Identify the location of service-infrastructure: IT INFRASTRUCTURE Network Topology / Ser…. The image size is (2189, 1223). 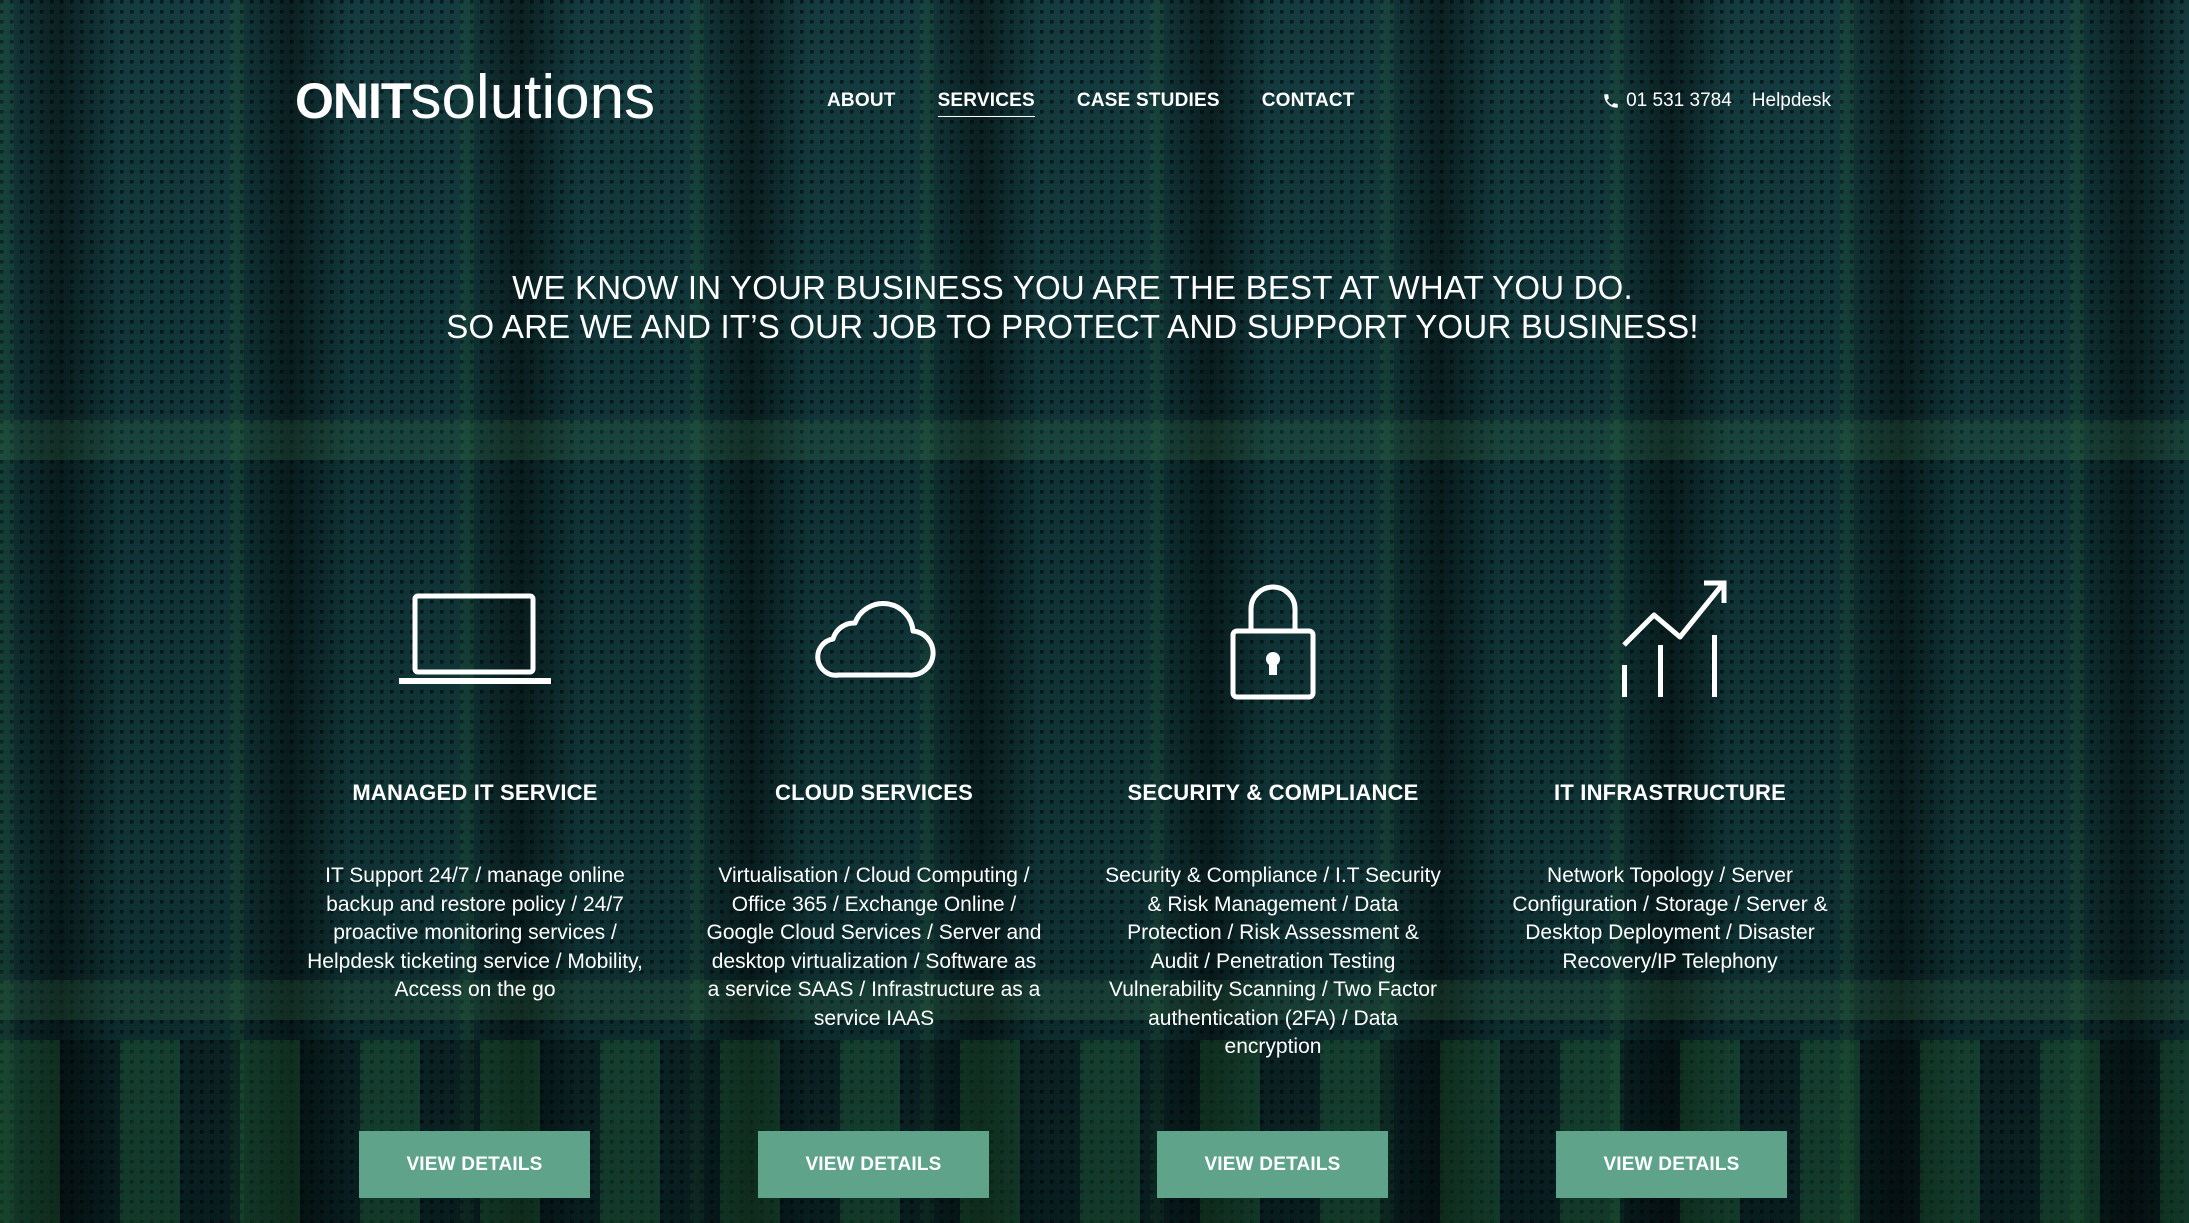
(1670, 774).